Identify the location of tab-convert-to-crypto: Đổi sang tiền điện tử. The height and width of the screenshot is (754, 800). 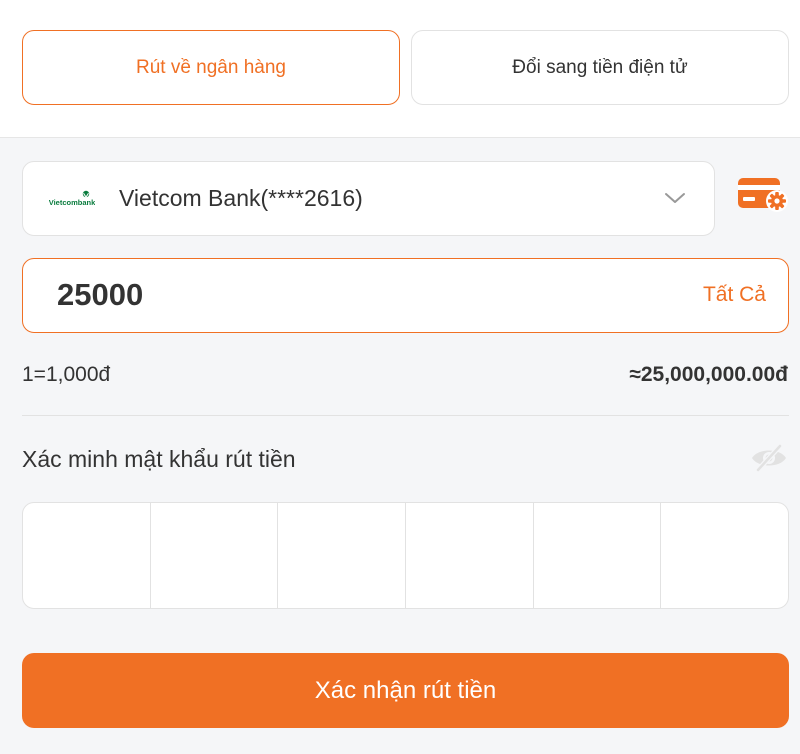
(600, 67).